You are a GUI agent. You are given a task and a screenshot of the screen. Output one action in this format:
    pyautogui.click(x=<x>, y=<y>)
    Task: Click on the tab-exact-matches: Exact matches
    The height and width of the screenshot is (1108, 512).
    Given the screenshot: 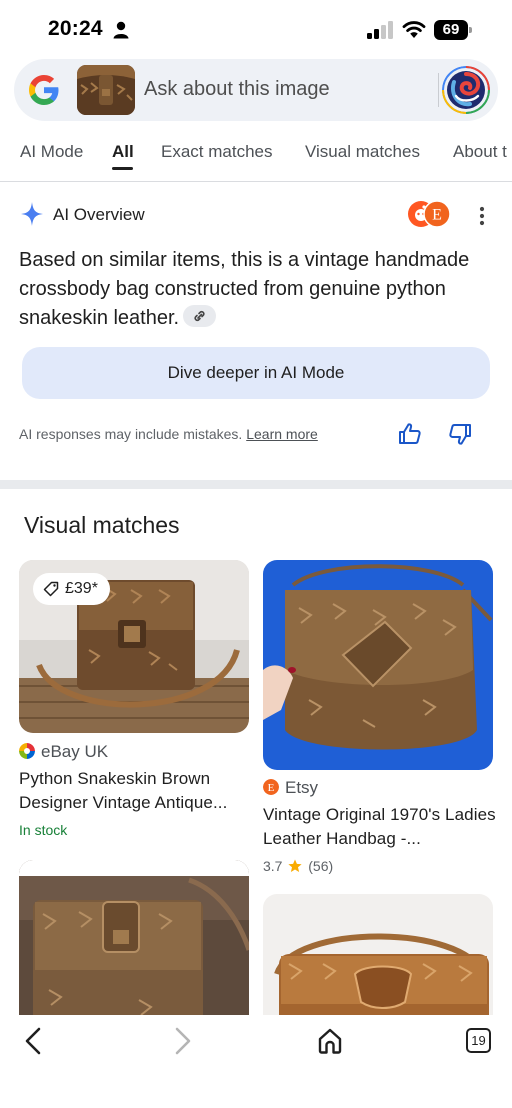 What is the action you would take?
    pyautogui.click(x=217, y=152)
    